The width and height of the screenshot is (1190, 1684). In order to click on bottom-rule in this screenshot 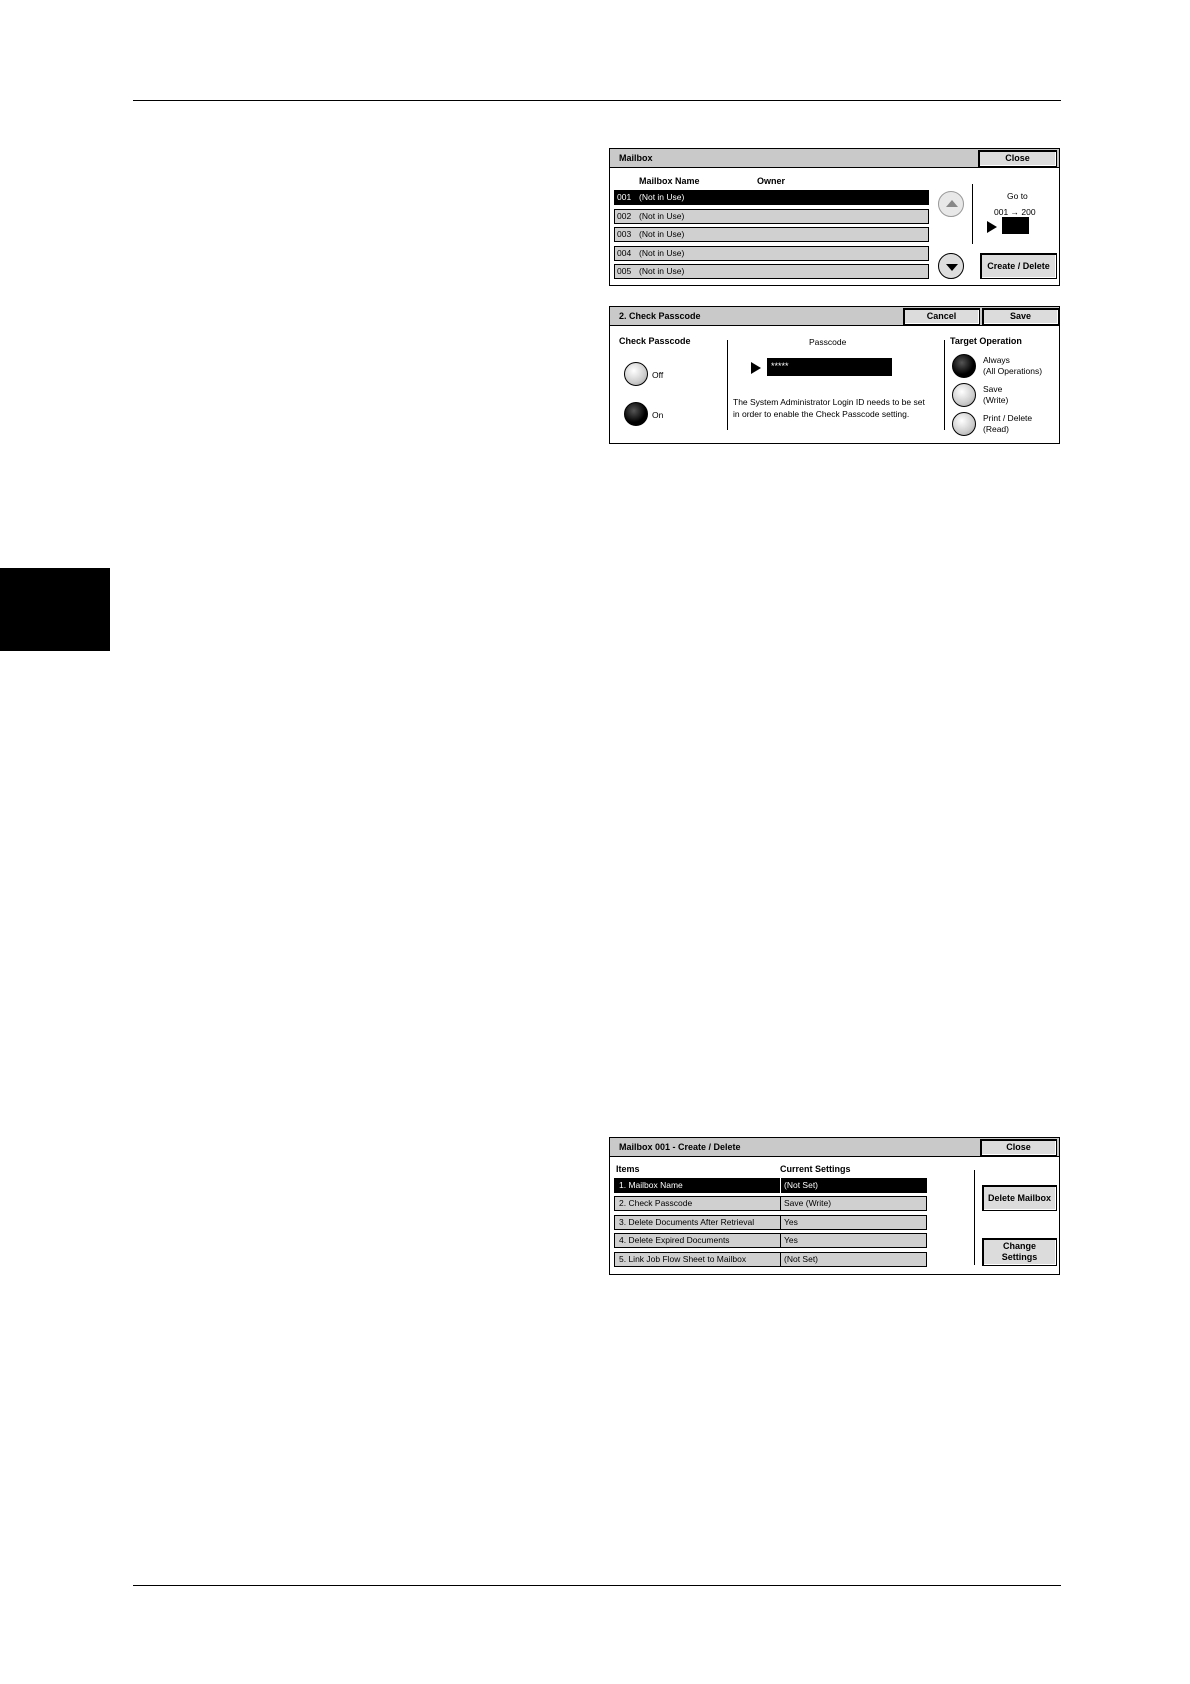, I will do `click(597, 1585)`.